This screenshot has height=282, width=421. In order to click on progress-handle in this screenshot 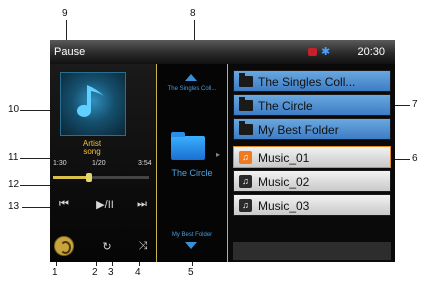, I will do `click(89, 177)`.